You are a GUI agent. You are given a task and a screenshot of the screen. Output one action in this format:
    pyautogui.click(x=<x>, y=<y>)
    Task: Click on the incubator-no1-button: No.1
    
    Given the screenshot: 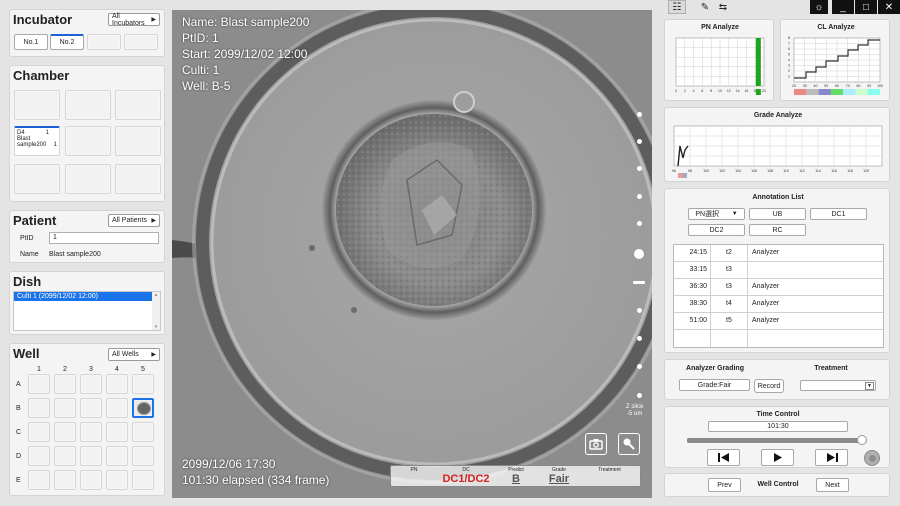 What is the action you would take?
    pyautogui.click(x=31, y=42)
    